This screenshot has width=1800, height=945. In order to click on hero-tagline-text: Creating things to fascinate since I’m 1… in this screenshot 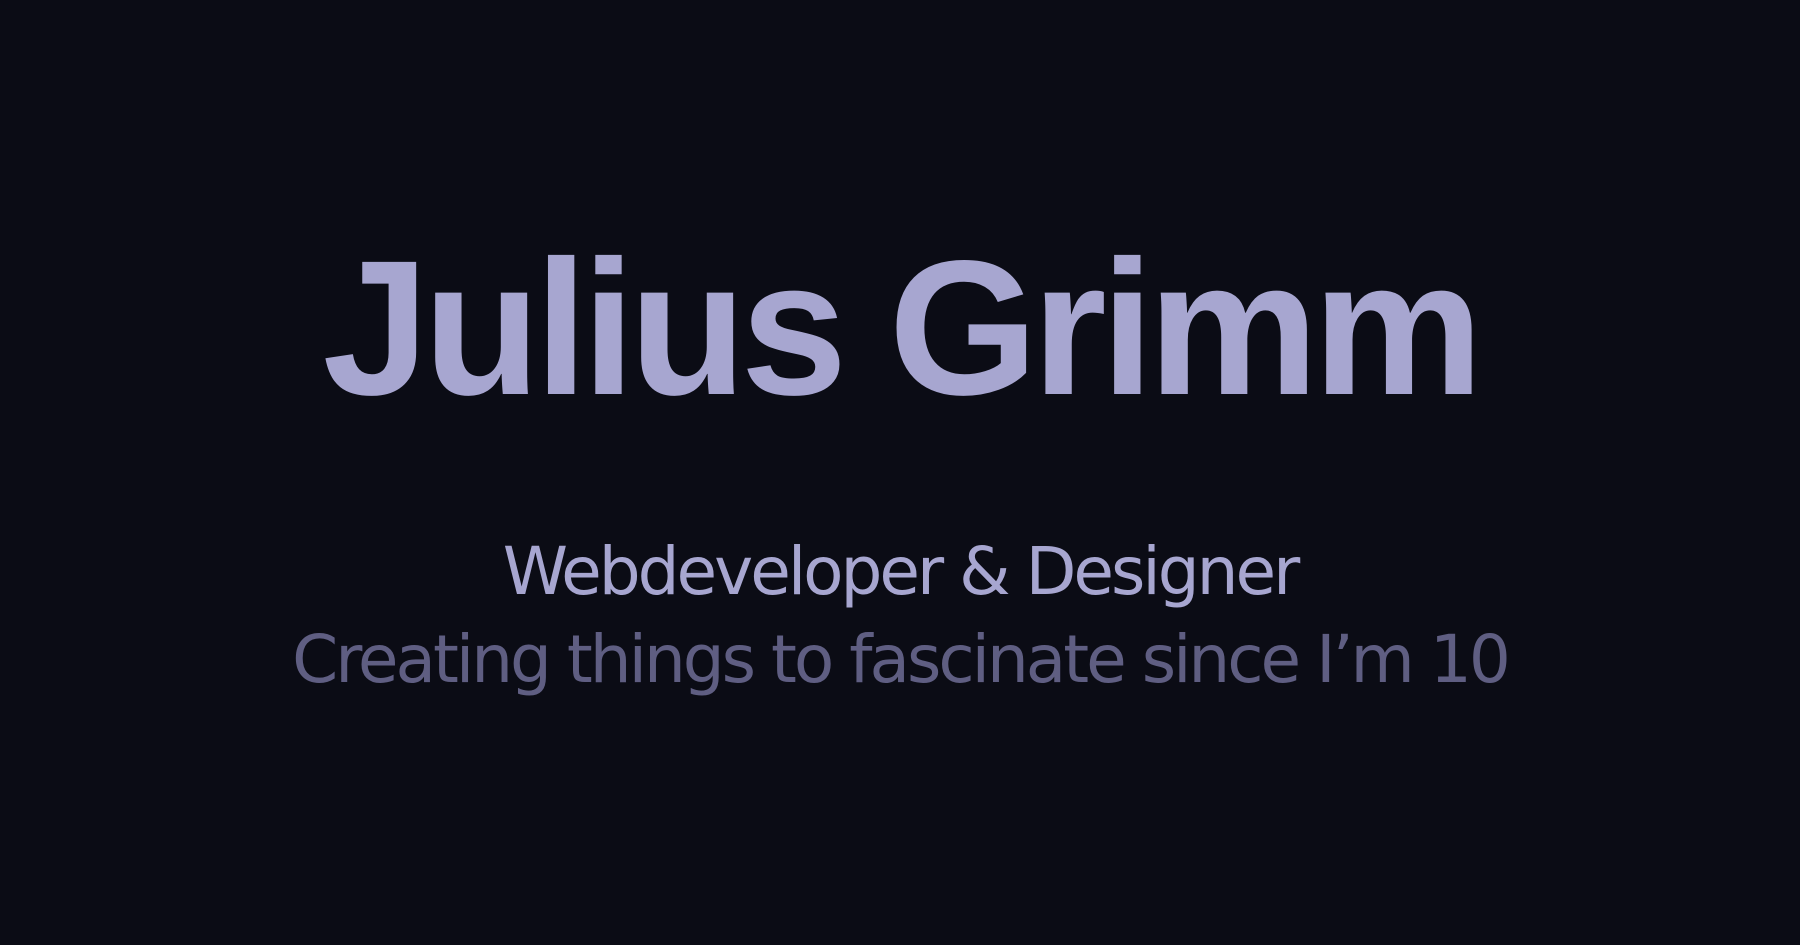, I will do `click(901, 659)`.